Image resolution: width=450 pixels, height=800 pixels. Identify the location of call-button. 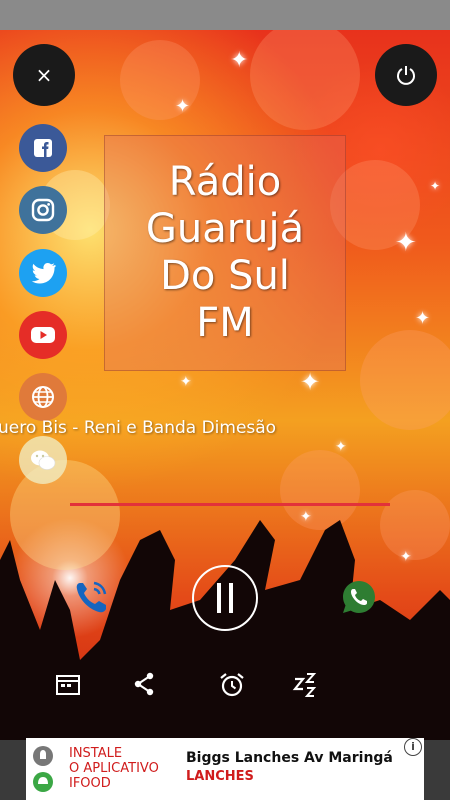
(92, 597).